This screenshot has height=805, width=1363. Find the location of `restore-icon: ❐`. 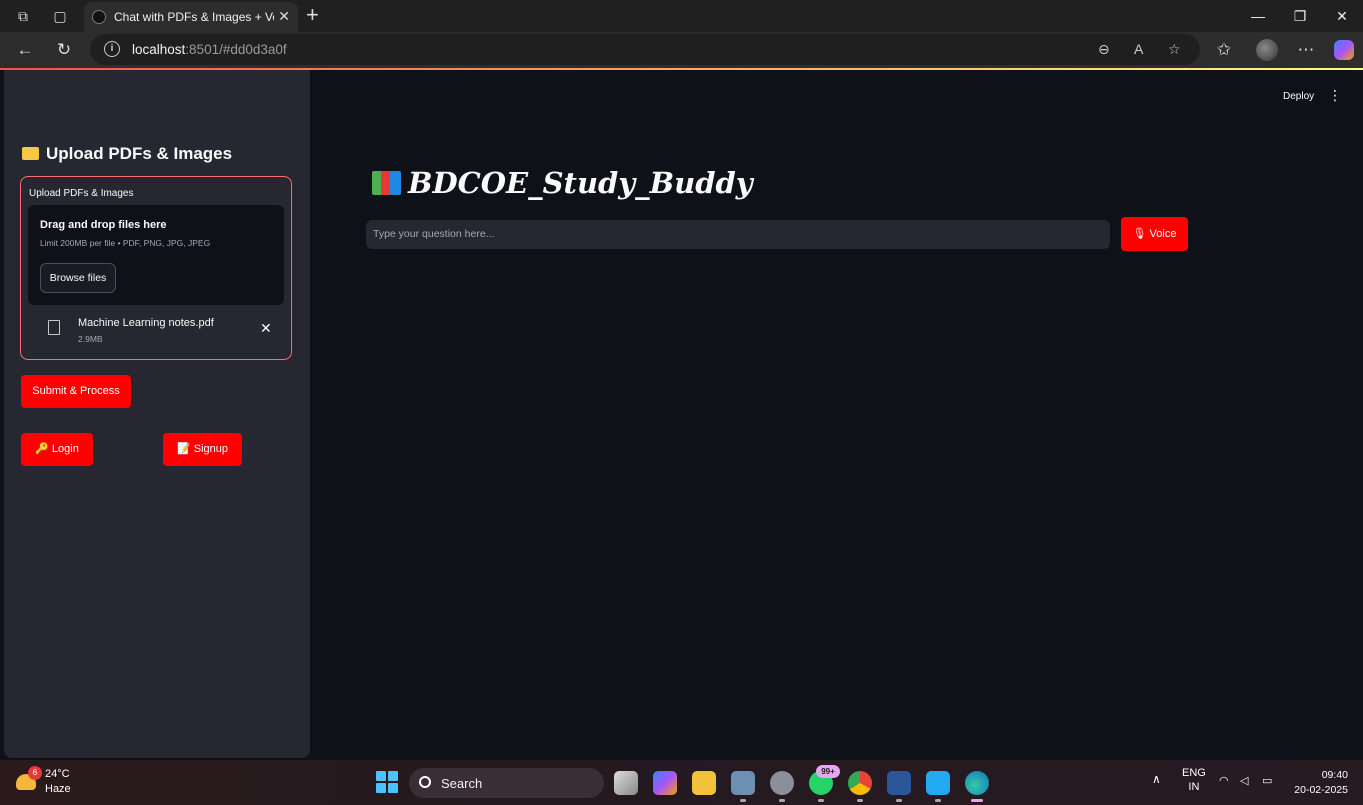

restore-icon: ❐ is located at coordinates (1300, 16).